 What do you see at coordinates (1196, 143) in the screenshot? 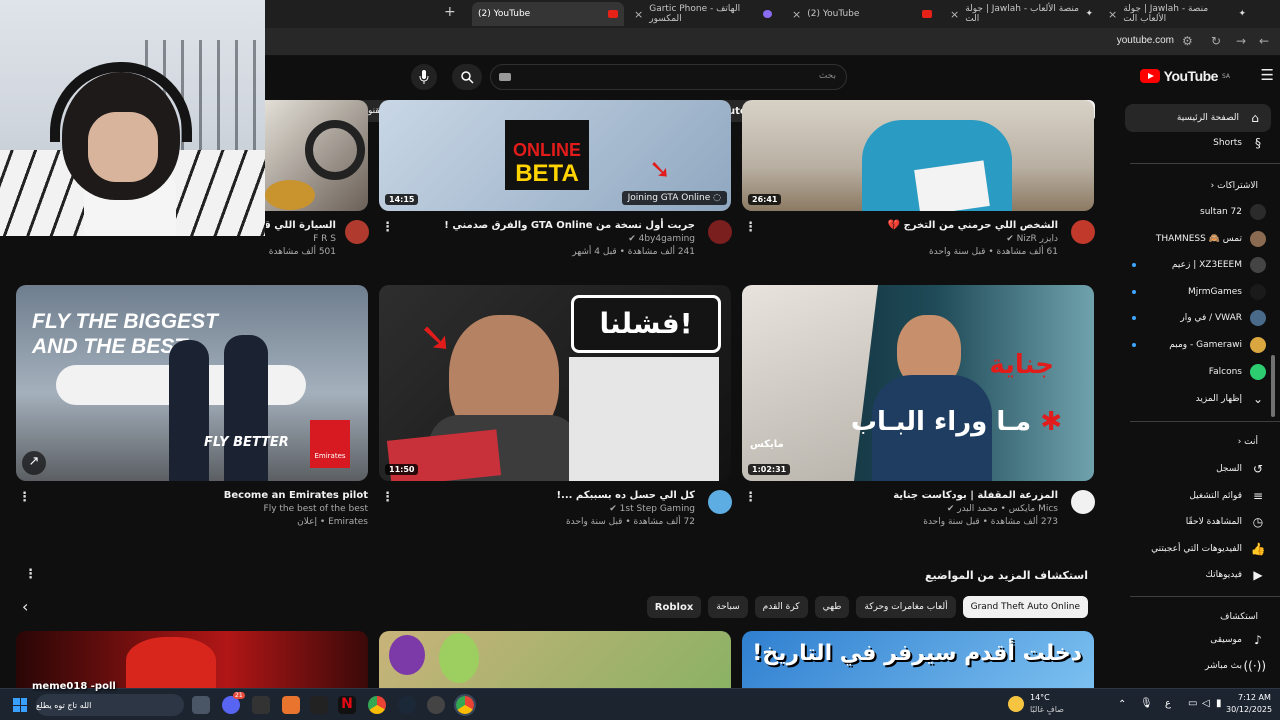
I see `sidebar-item-shorts: § Shorts` at bounding box center [1196, 143].